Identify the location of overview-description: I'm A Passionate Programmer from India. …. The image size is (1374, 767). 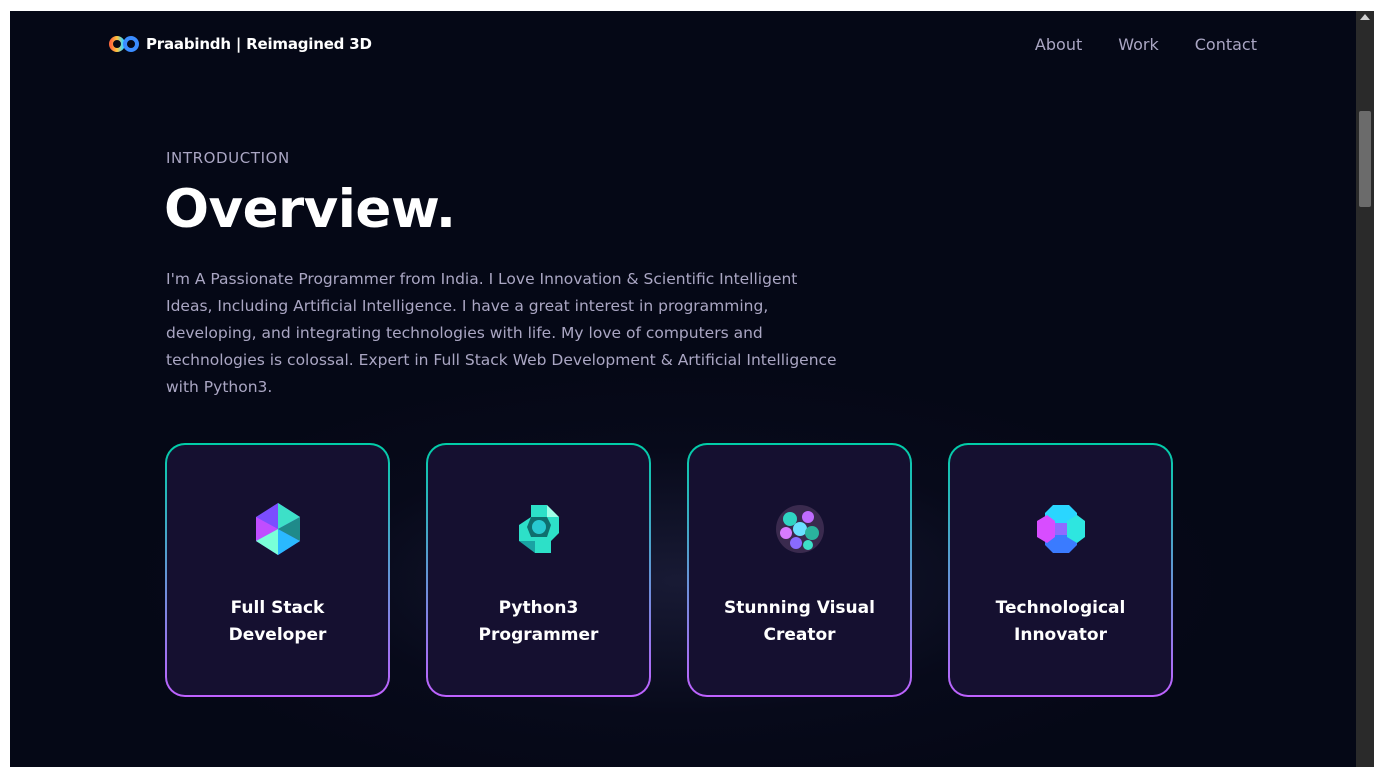
(501, 333).